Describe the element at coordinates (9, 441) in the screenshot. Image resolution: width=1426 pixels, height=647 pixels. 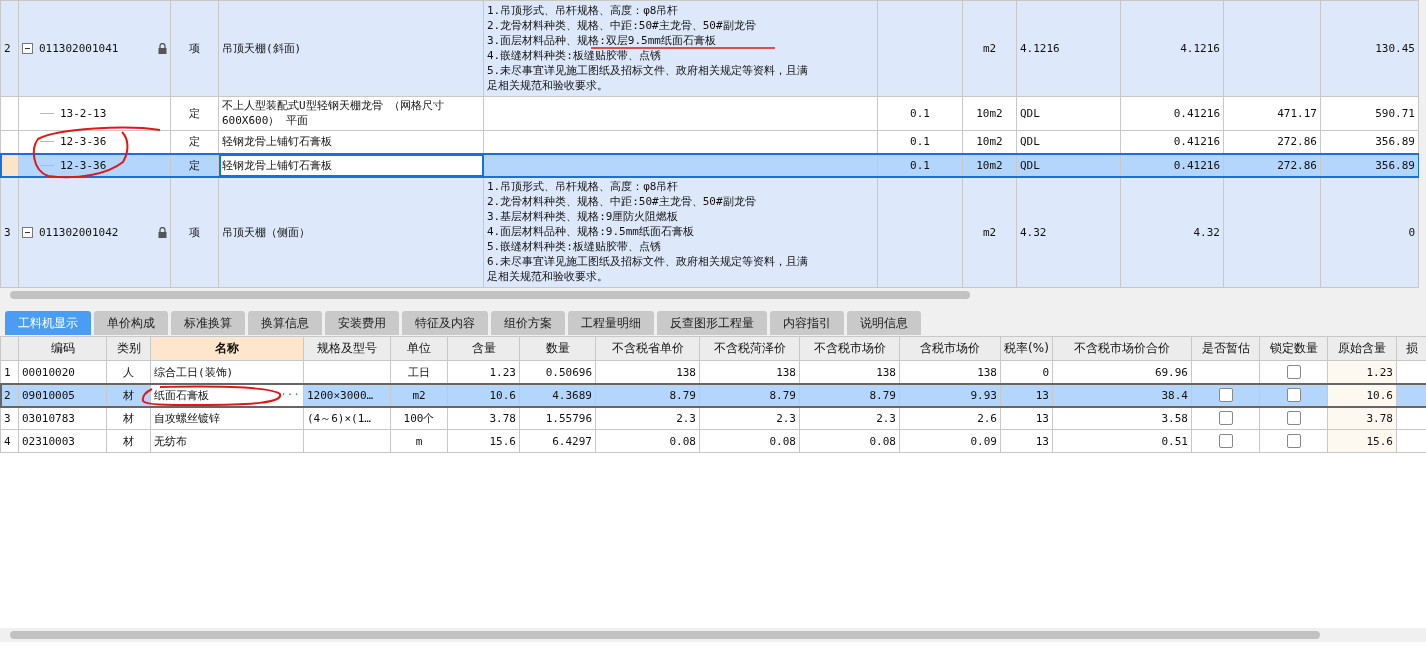
I see `row-number-cell: 4` at that location.